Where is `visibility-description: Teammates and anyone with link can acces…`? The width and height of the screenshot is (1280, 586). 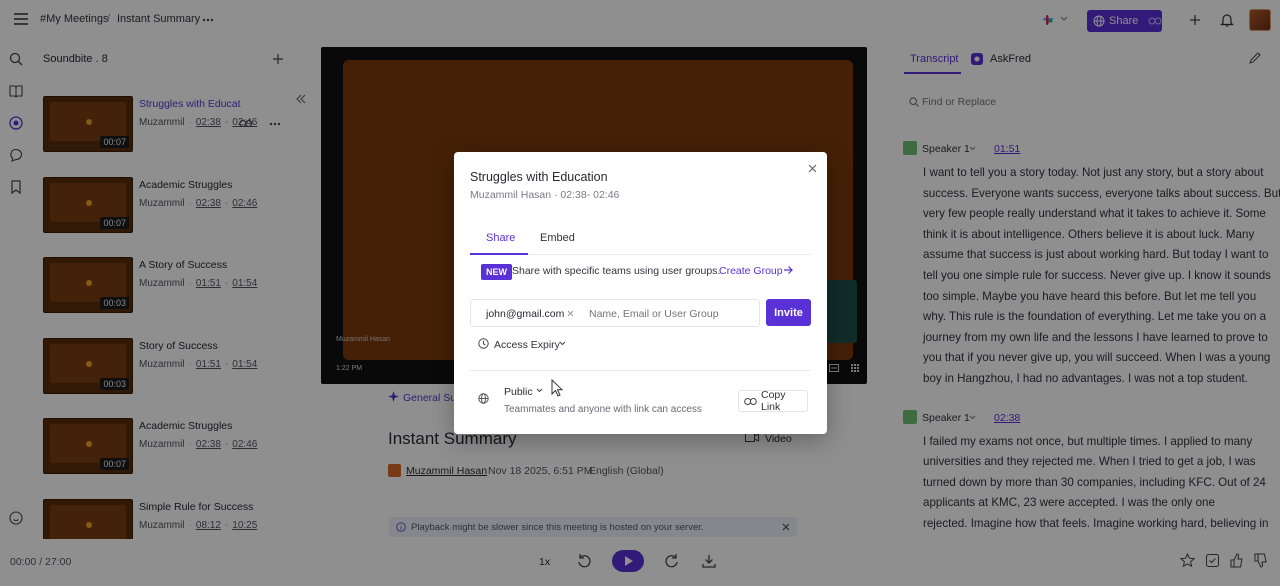
visibility-description: Teammates and anyone with link can acces… is located at coordinates (603, 409).